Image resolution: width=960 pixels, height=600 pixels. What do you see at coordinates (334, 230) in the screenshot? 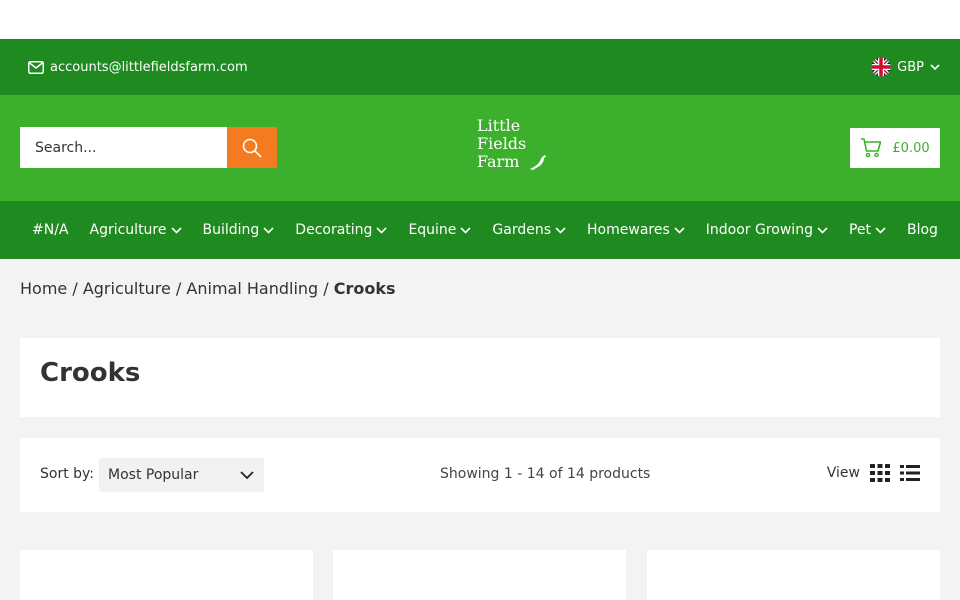
I see `nav-item-label: Decorating` at bounding box center [334, 230].